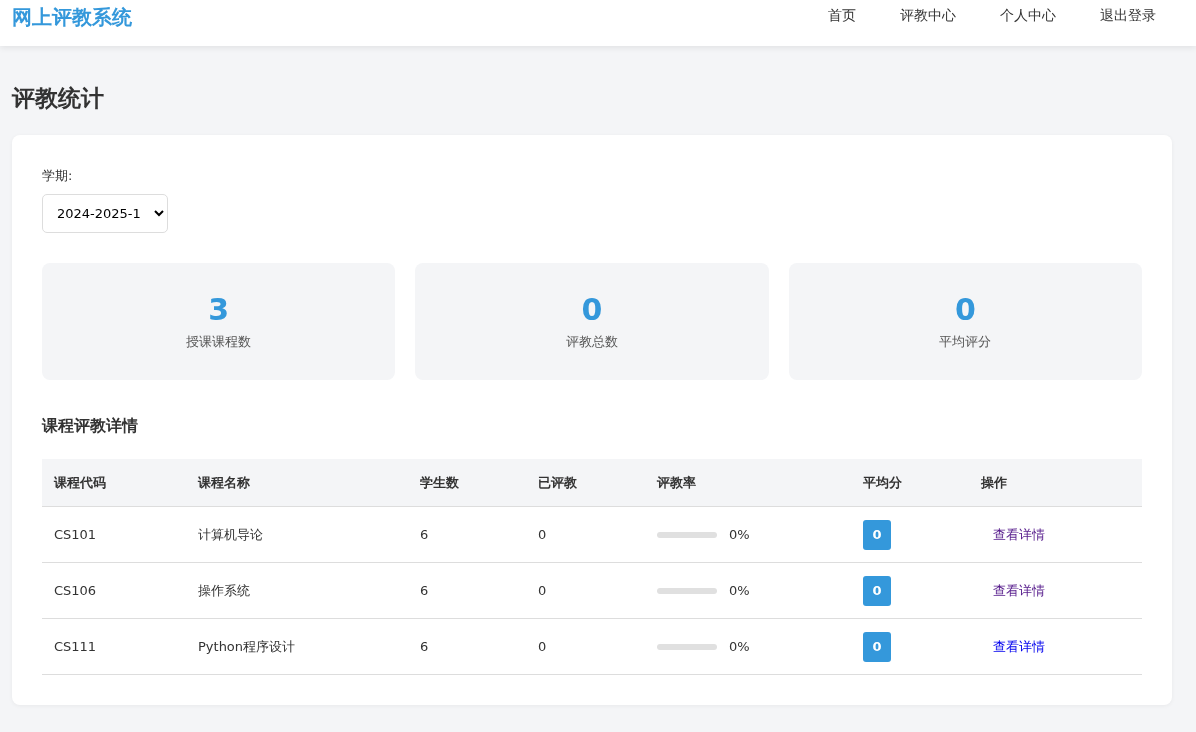  Describe the element at coordinates (1028, 16) in the screenshot. I see `nav-link: 个人中心` at that location.